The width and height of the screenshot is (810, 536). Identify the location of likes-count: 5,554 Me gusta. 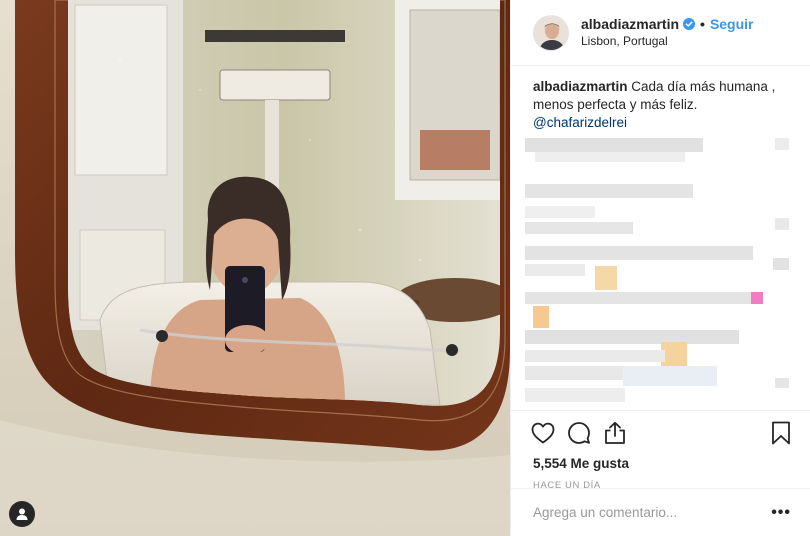
(662, 463).